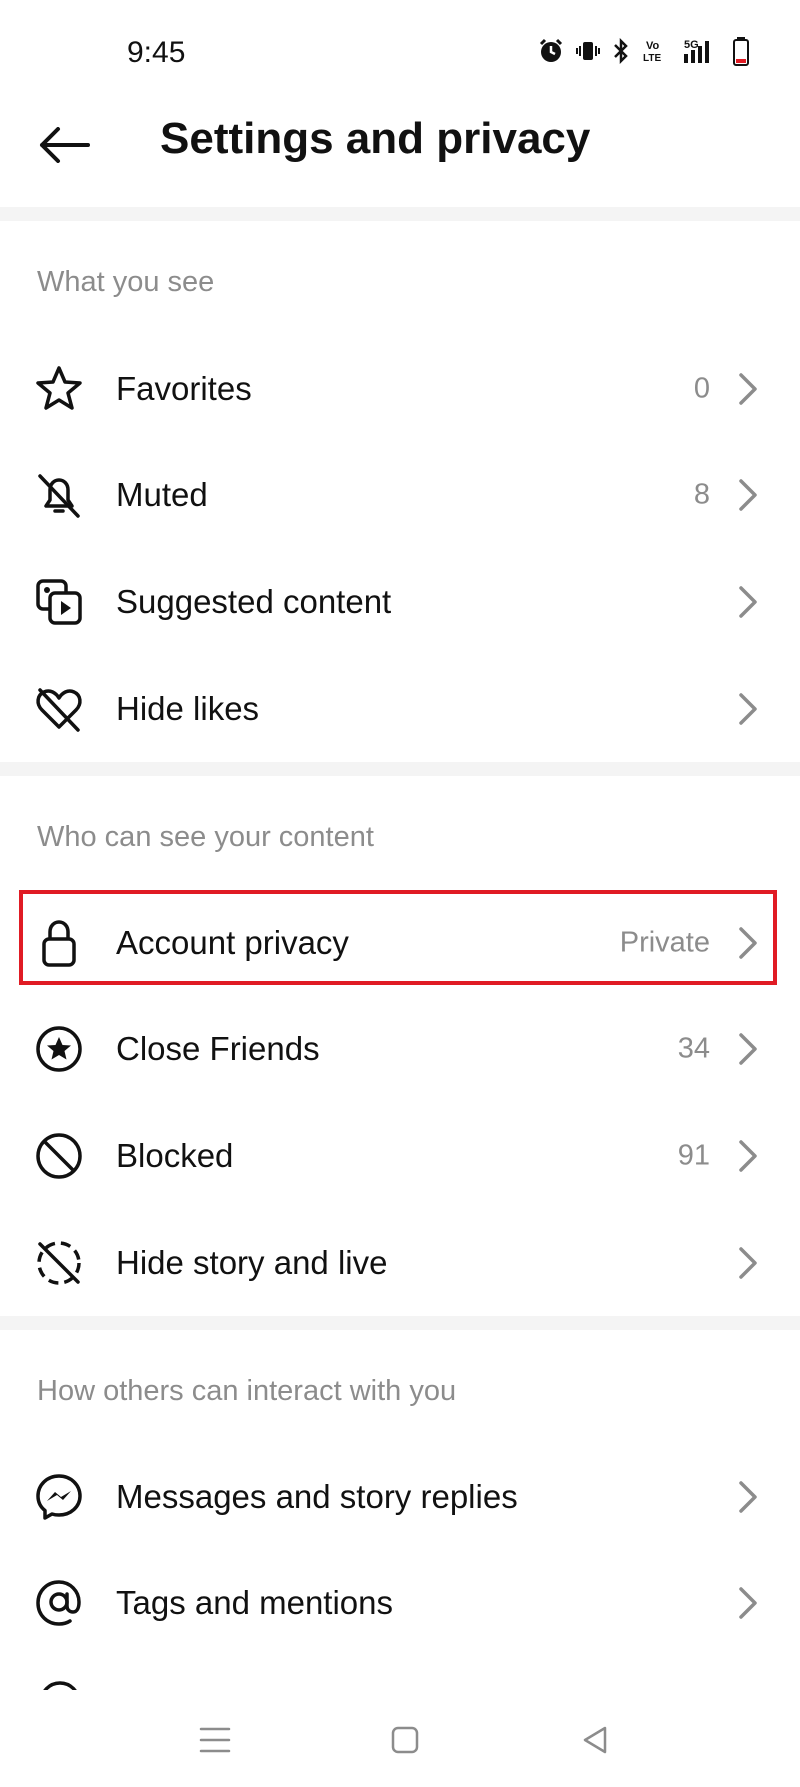  Describe the element at coordinates (188, 708) in the screenshot. I see `row-label: Hide likes` at that location.